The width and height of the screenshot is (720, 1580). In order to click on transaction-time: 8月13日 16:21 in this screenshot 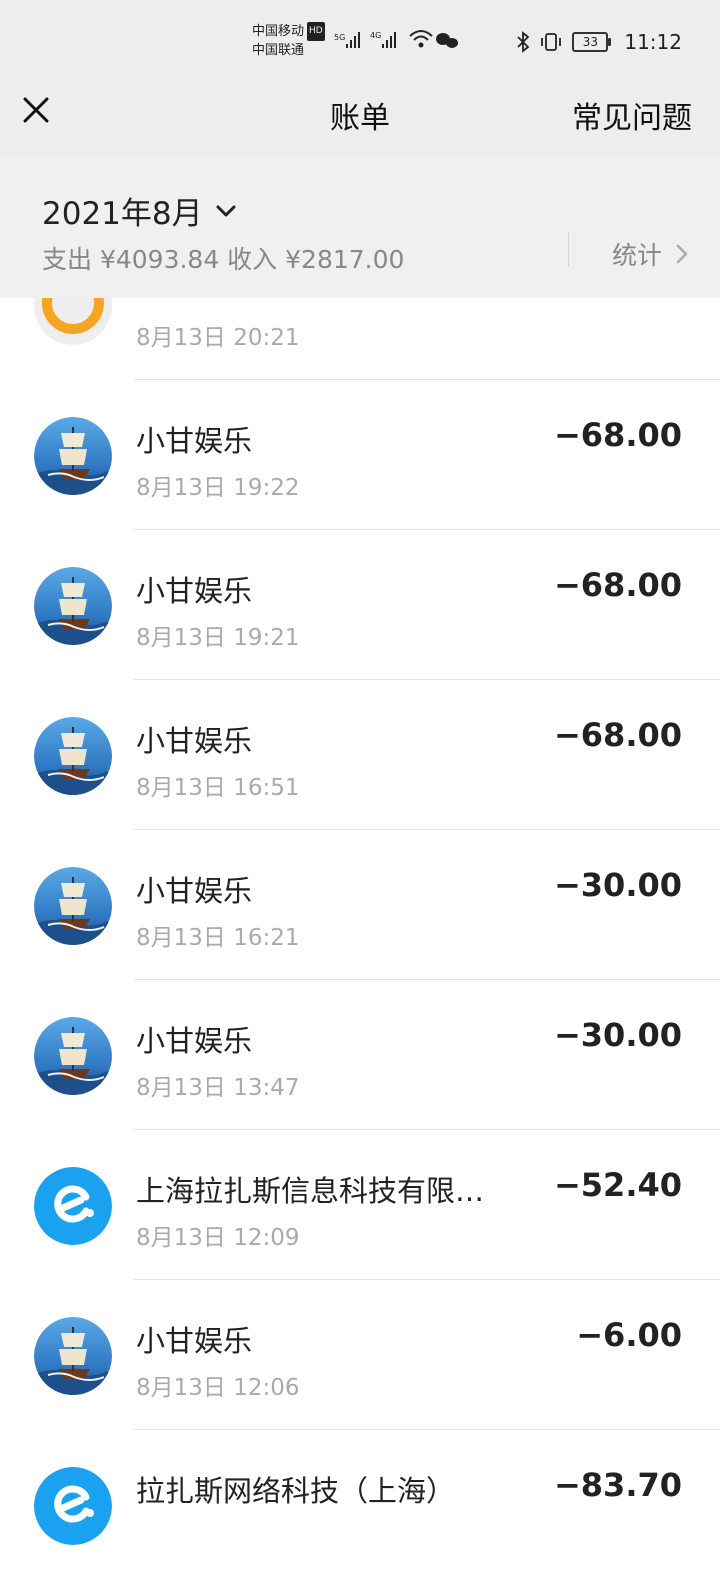, I will do `click(218, 938)`.